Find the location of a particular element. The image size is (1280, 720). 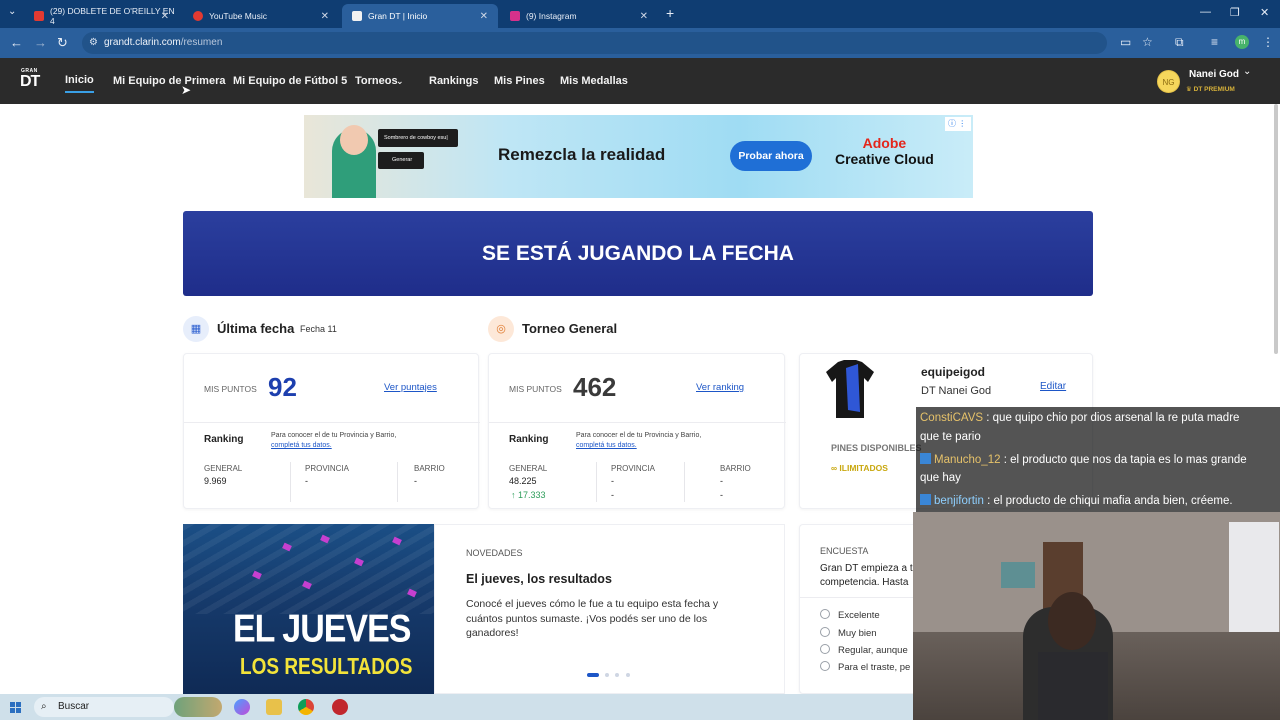

webcam-shirt is located at coordinates (1254, 577).